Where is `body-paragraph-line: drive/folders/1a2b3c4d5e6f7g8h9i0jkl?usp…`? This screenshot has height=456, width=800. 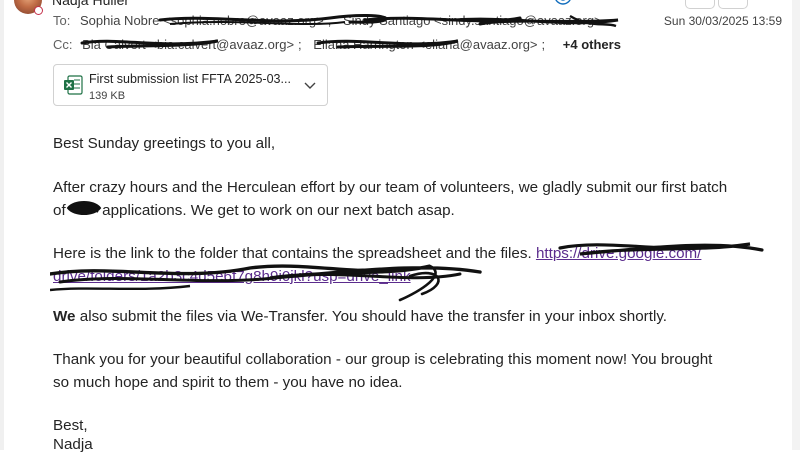 body-paragraph-line: drive/folders/1a2b3c4d5e6f7g8h9i0jkl?usp… is located at coordinates (232, 276).